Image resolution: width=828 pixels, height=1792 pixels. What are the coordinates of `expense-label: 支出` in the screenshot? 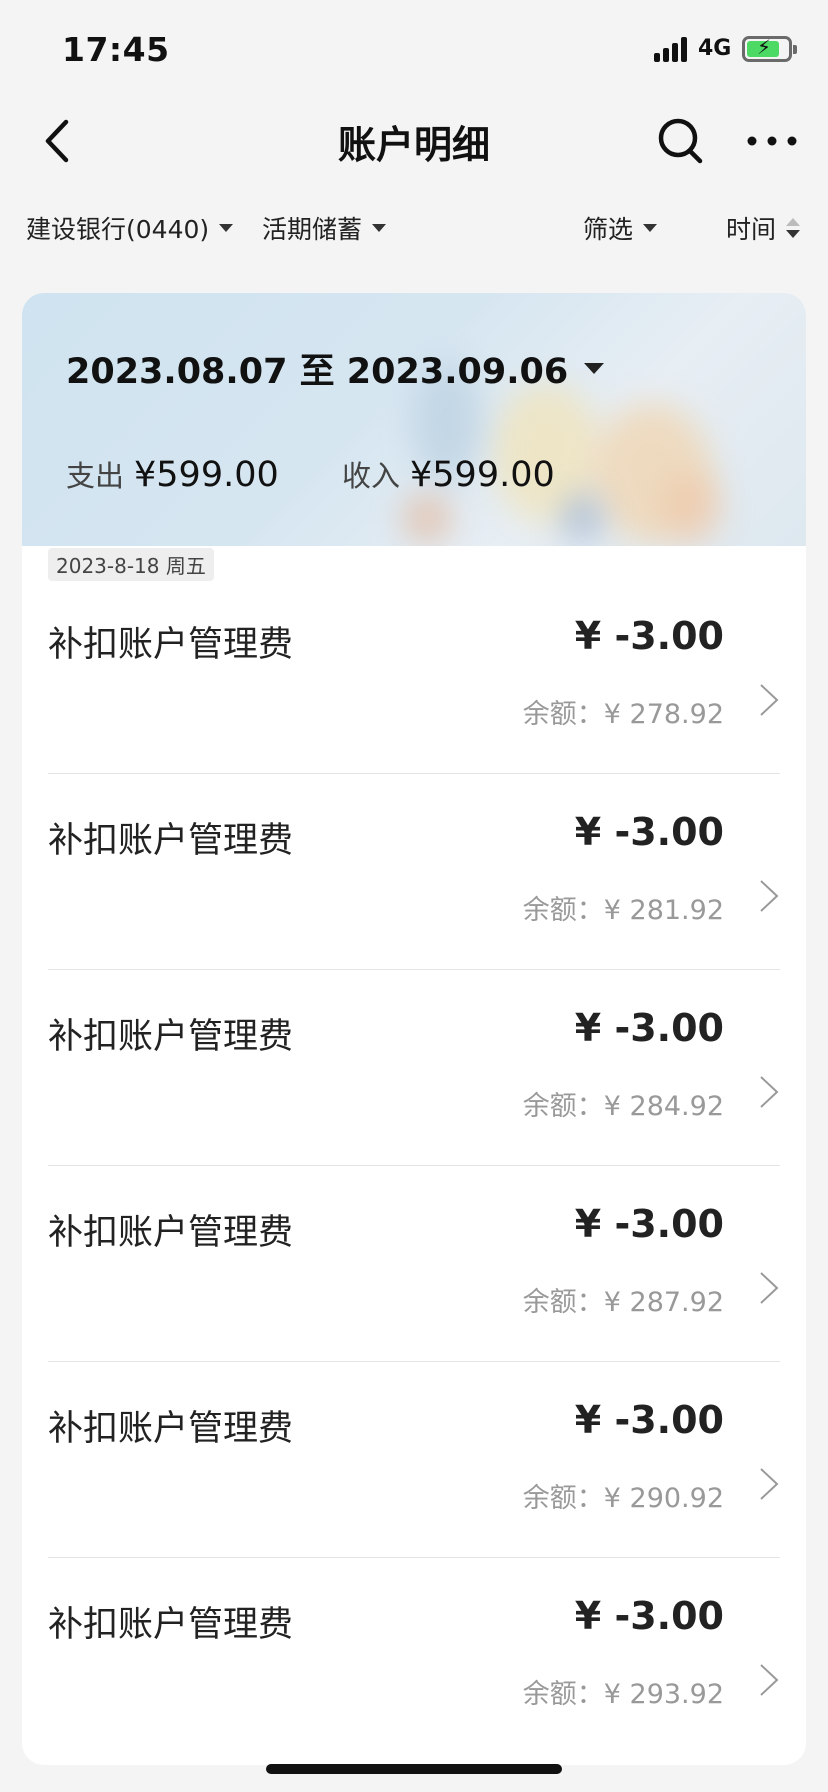 It's located at (95, 476).